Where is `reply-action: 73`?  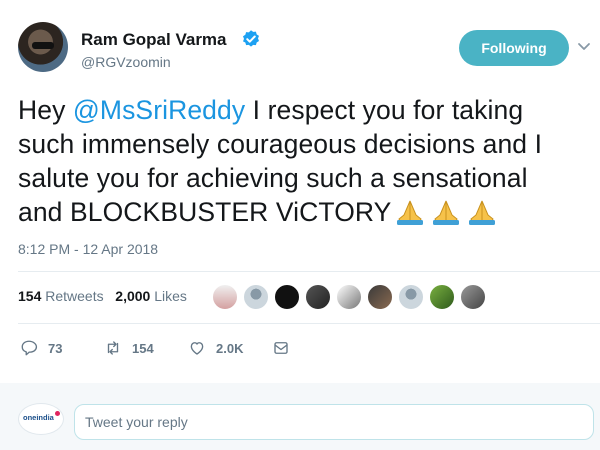 reply-action: 73 is located at coordinates (41, 348).